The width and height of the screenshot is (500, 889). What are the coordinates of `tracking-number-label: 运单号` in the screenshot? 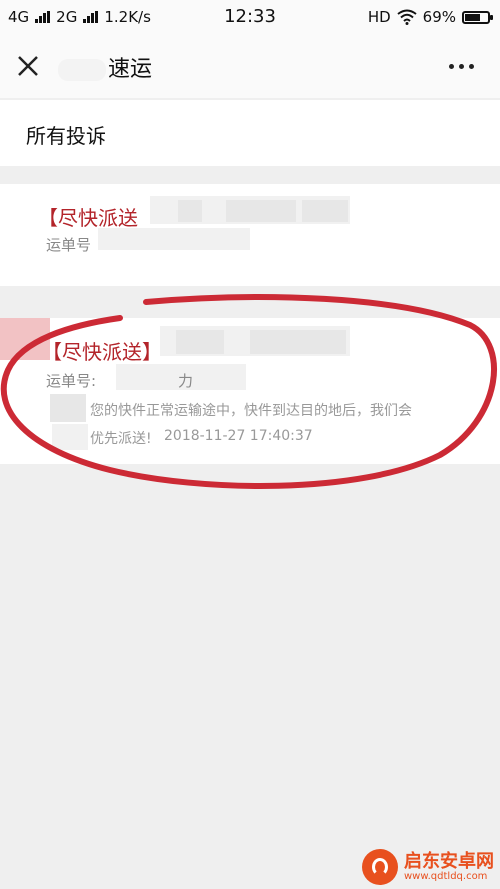 It's located at (69, 245).